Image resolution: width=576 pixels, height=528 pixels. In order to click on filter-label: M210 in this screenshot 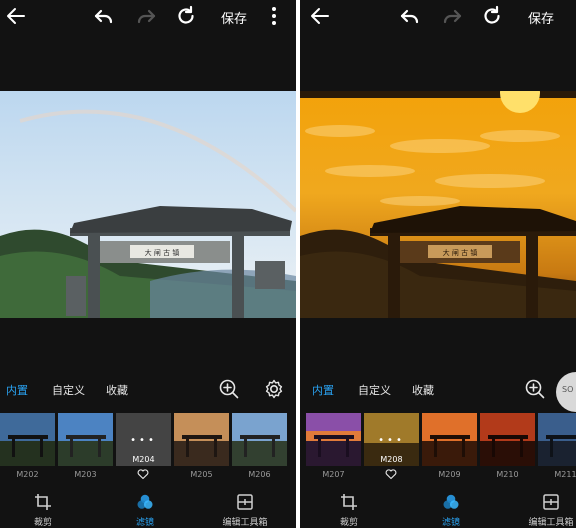, I will do `click(507, 474)`.